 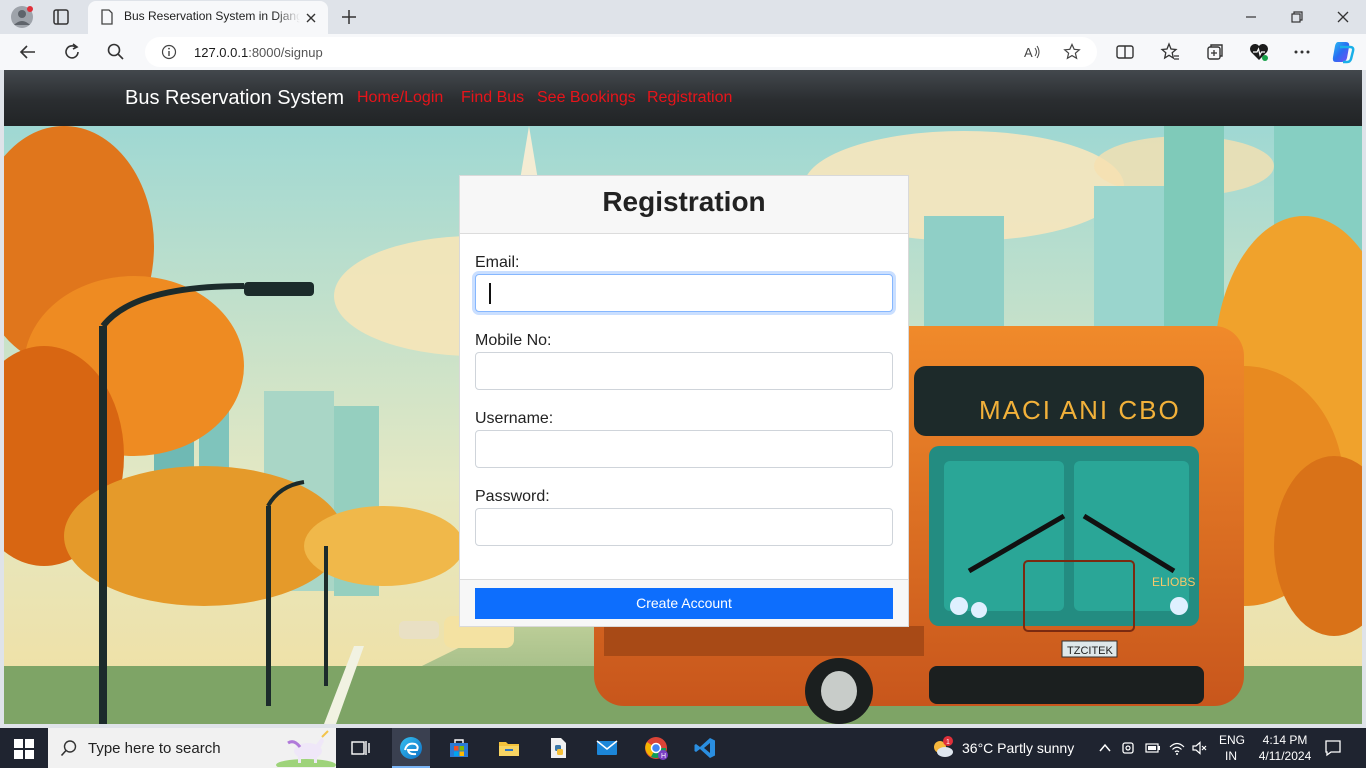 I want to click on url-path: :8000/signup, so click(x=285, y=52).